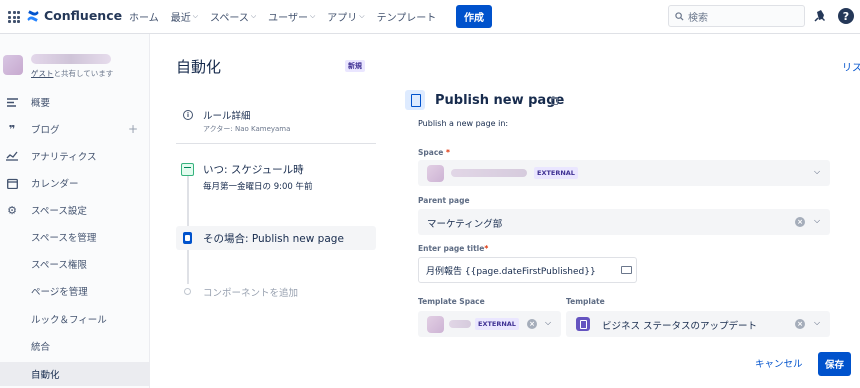  Describe the element at coordinates (75, 129) in the screenshot. I see `sidebar-item-blog: ❞ ブログ +` at that location.